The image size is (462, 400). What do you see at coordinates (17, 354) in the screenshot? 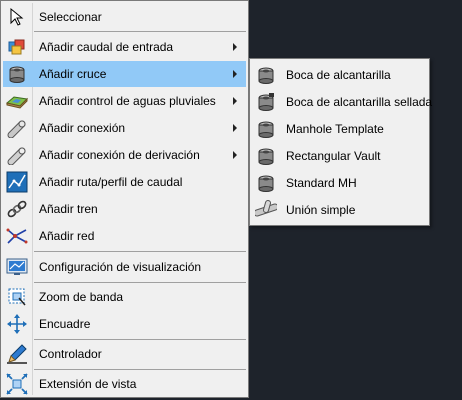
I see `controller-pen-icon` at bounding box center [17, 354].